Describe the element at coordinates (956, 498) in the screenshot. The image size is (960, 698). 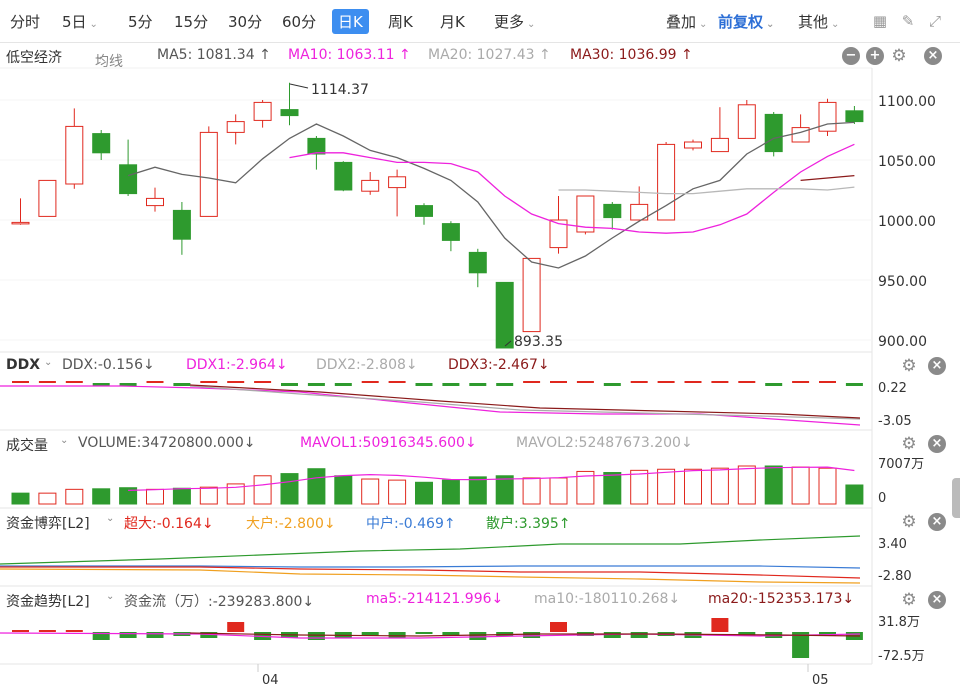
I see `side-scroll-handle` at that location.